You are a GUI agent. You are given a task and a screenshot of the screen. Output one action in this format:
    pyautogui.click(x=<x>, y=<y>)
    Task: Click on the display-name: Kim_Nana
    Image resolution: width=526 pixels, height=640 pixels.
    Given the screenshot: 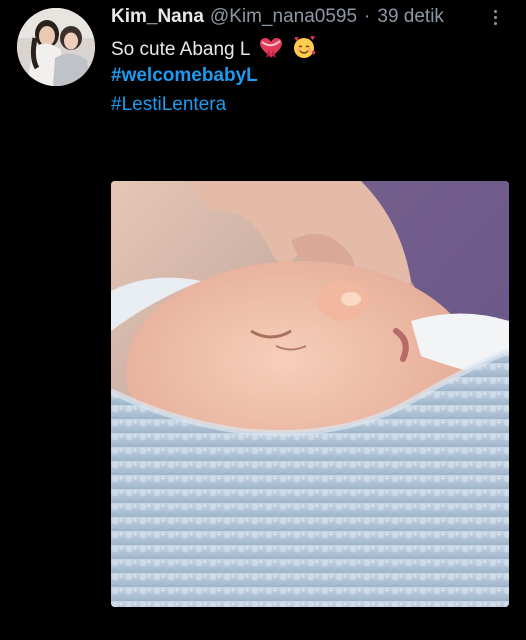 What is the action you would take?
    pyautogui.click(x=157, y=17)
    